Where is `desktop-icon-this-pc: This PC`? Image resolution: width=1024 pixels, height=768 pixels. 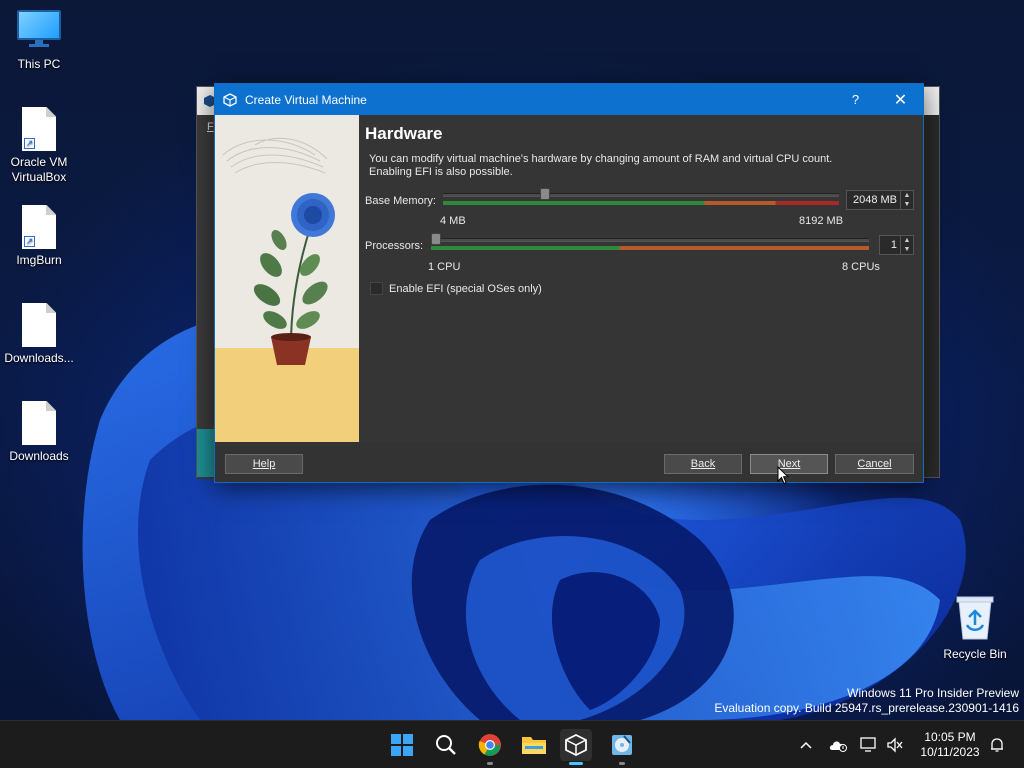
desktop-icon-this-pc: This PC is located at coordinates (39, 40).